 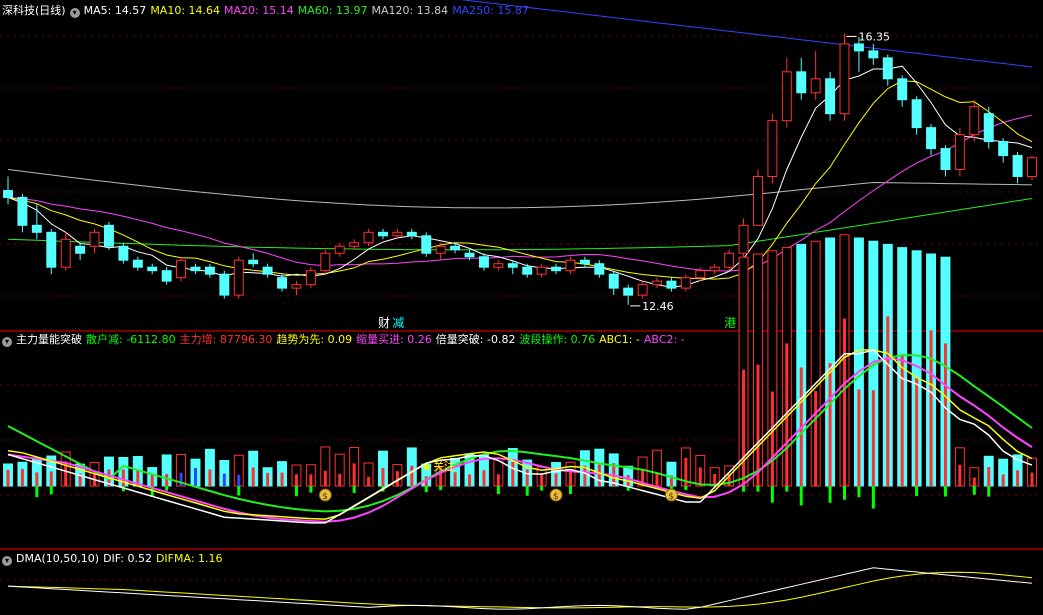 What do you see at coordinates (432, 10) in the screenshot?
I see `ma-legend-item-value-4: 13.84` at bounding box center [432, 10].